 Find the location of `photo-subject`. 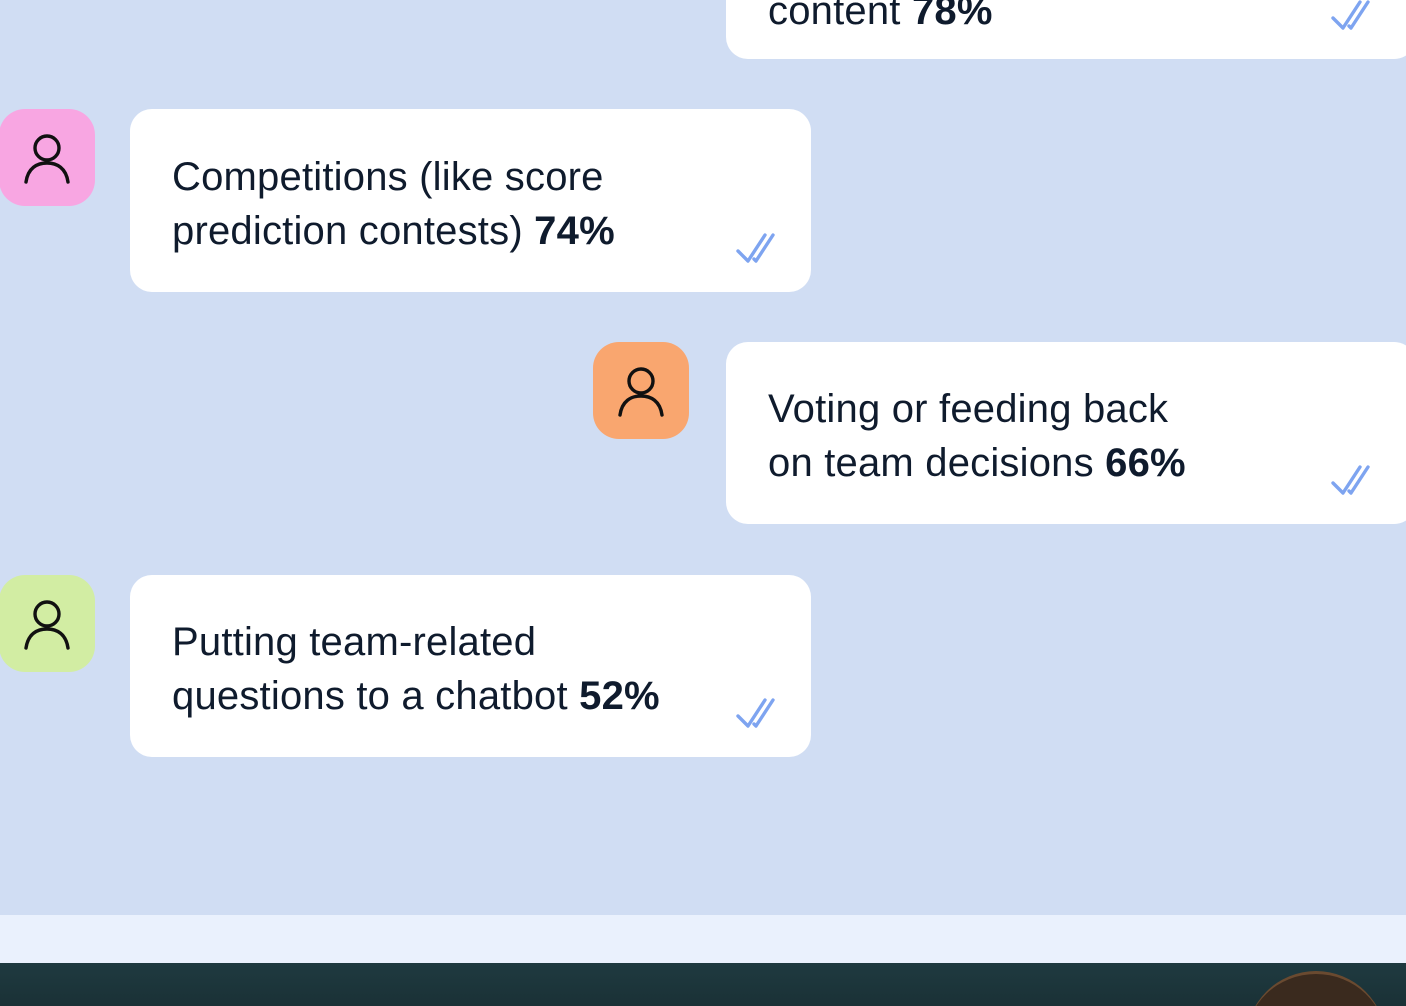

photo-subject is located at coordinates (1316, 988).